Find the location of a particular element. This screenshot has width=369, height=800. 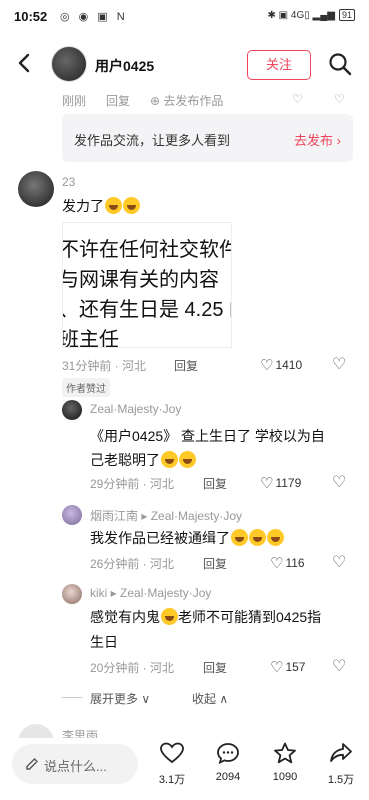

status-icons: ◎ ◉ ▣ N is located at coordinates (94, 17).